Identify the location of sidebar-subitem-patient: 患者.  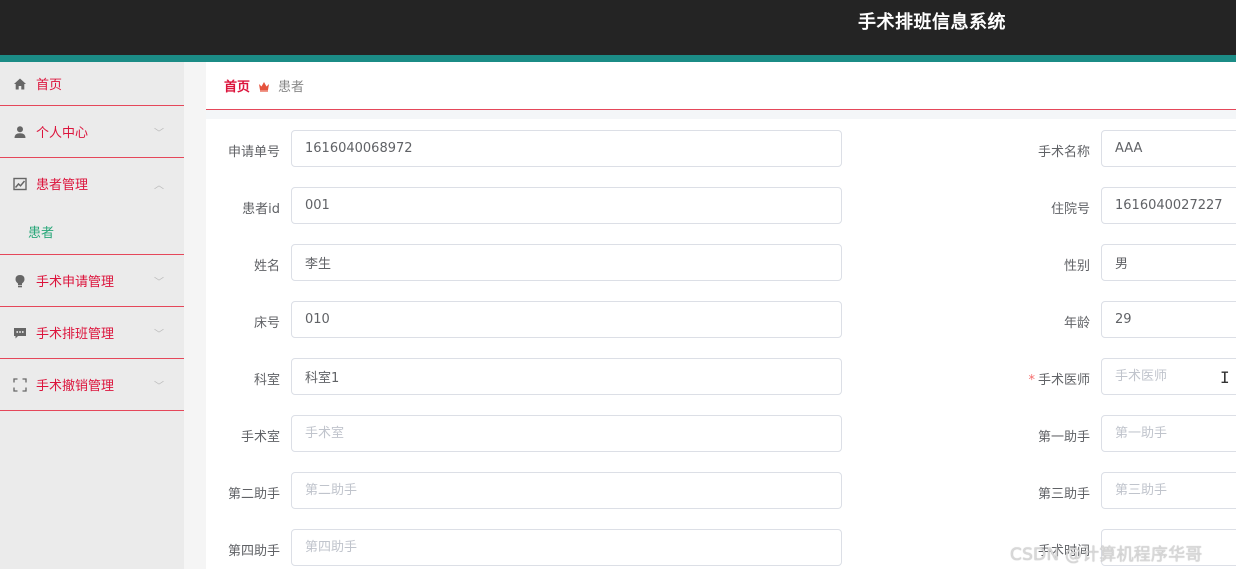
(92, 232).